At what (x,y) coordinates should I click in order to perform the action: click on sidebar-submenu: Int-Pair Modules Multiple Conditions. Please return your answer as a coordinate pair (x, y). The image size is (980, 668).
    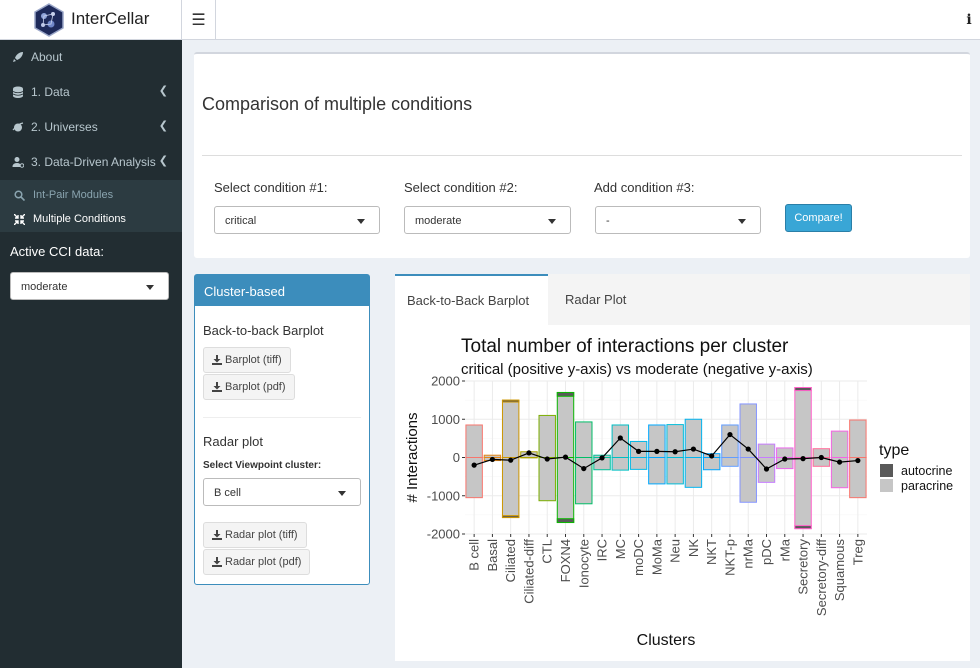
    Looking at the image, I should click on (91, 206).